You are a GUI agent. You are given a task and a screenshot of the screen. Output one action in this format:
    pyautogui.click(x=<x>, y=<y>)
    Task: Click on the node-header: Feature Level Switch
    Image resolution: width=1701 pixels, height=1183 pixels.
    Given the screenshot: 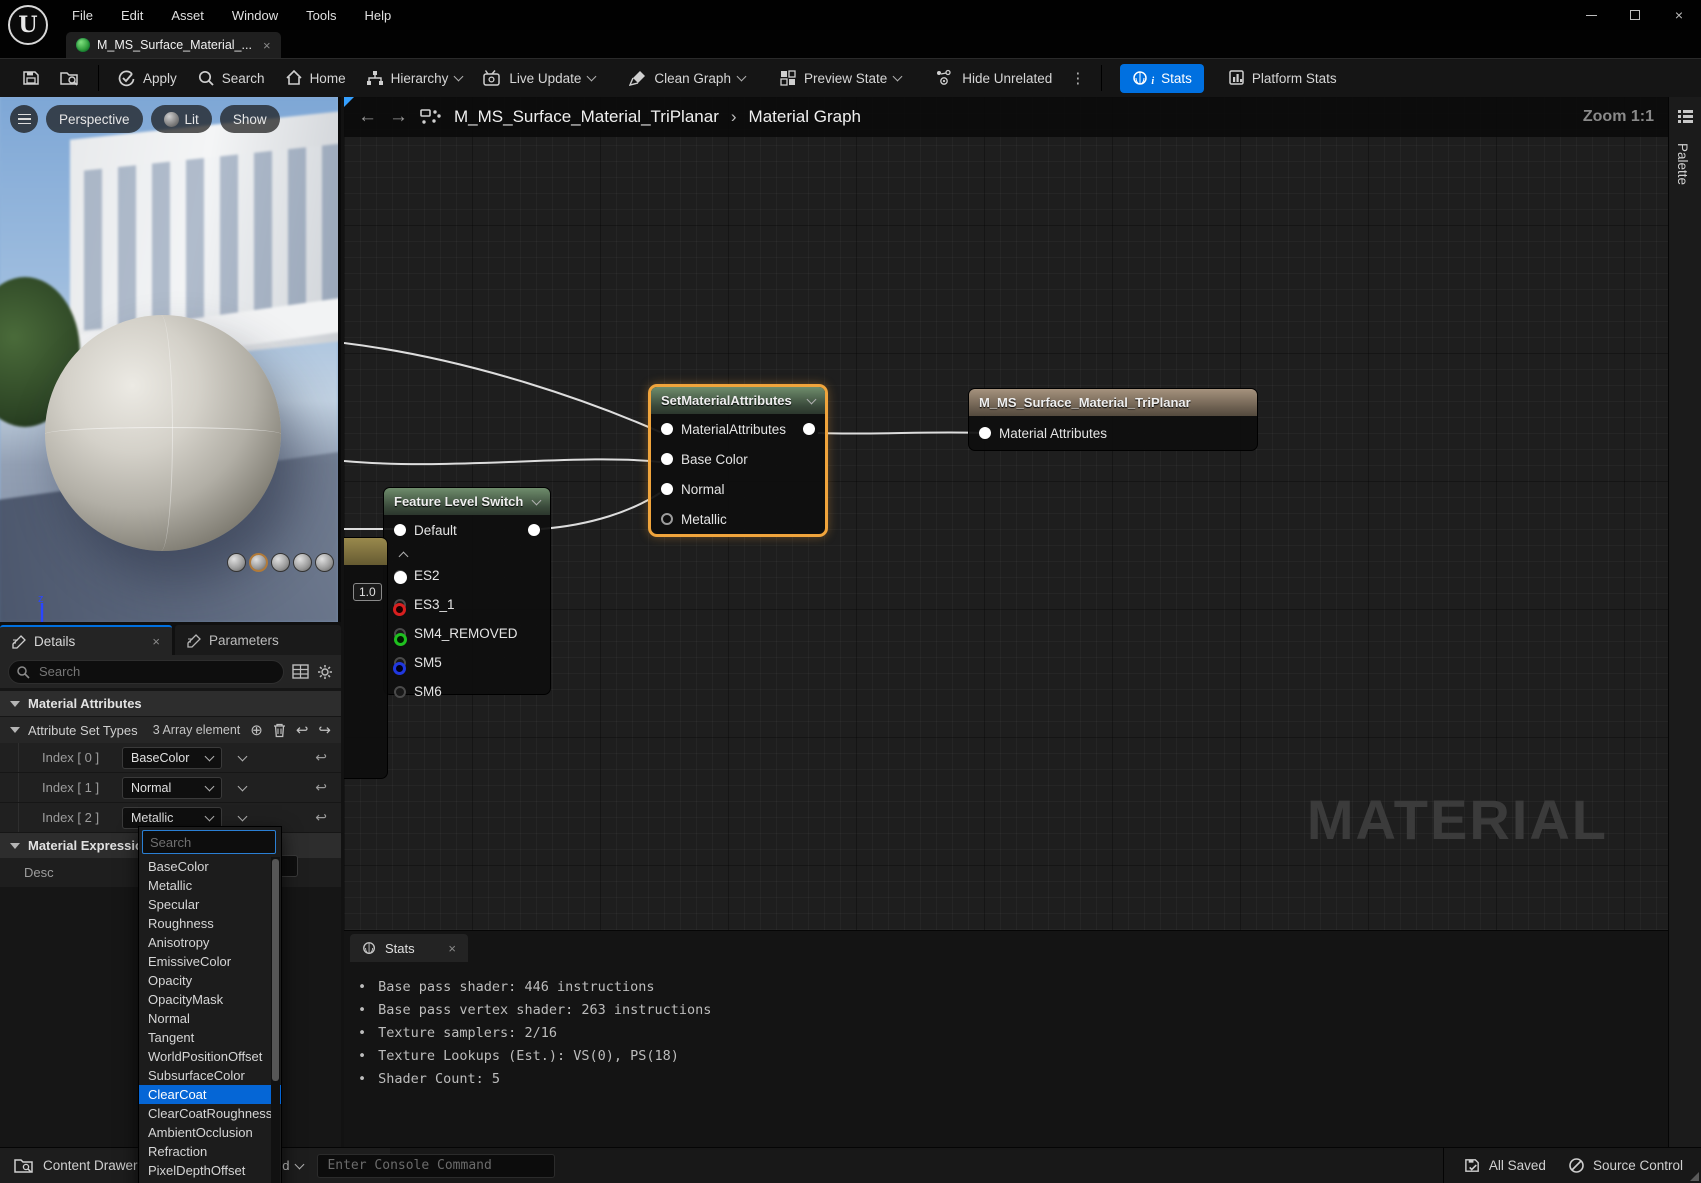 What is the action you would take?
    pyautogui.click(x=467, y=501)
    